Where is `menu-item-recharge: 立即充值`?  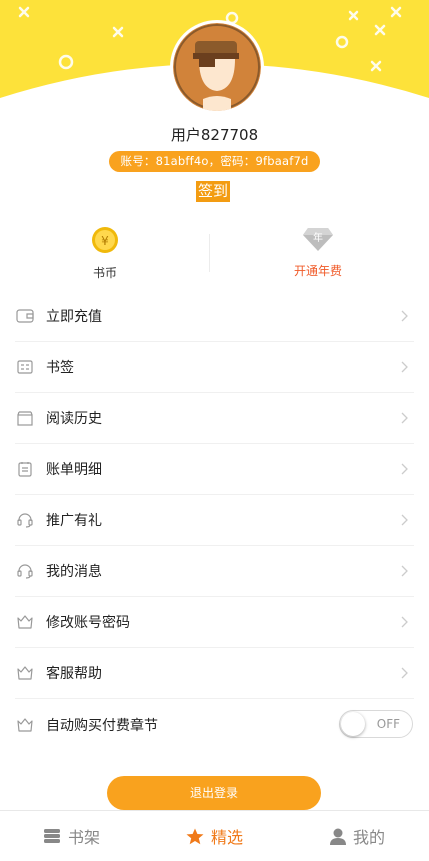 menu-item-recharge: 立即充值 is located at coordinates (214, 316).